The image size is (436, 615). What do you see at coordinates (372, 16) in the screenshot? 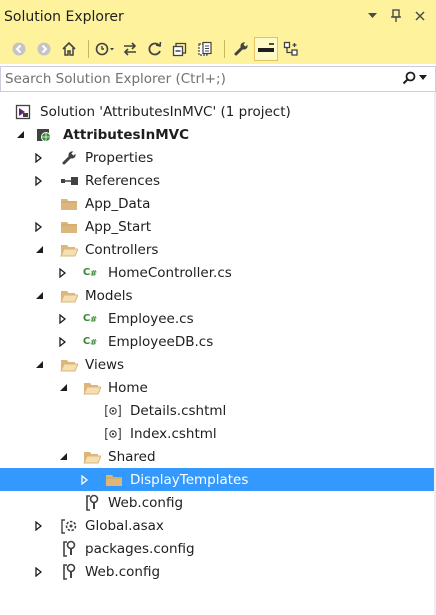
I see `window-position-dropdown-icon` at bounding box center [372, 16].